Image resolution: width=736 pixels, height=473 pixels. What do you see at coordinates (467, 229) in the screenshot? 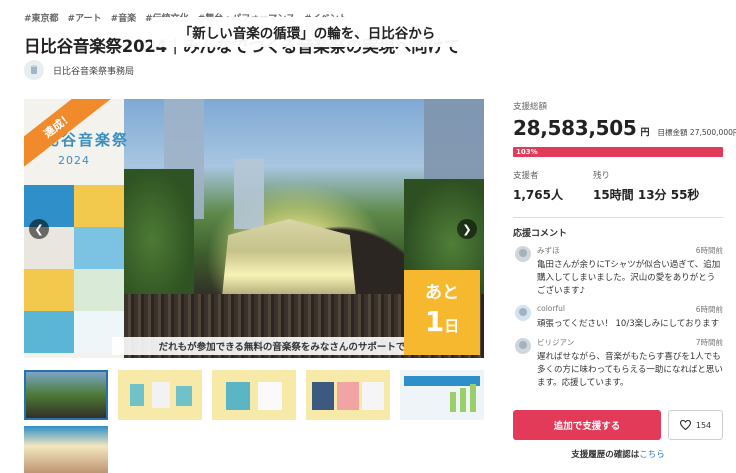
I see `chevron-right-icon: ❯` at bounding box center [467, 229].